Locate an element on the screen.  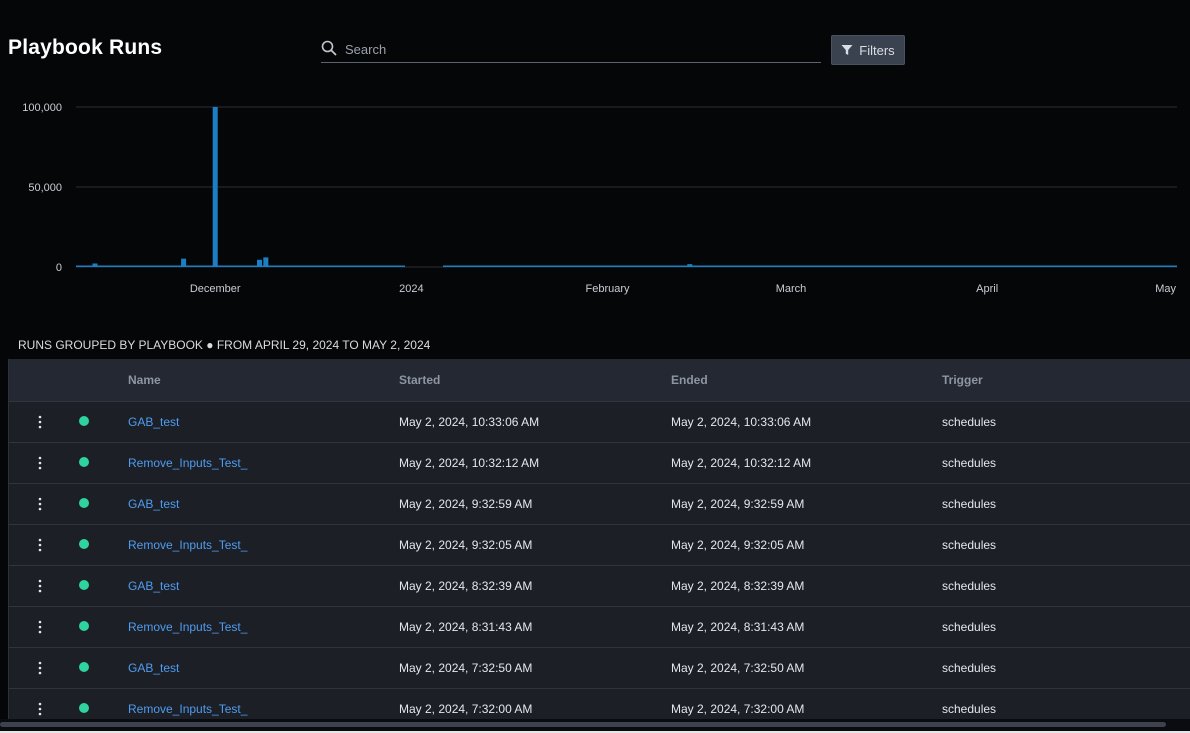
x-tick-label: 2024 is located at coordinates (411, 289).